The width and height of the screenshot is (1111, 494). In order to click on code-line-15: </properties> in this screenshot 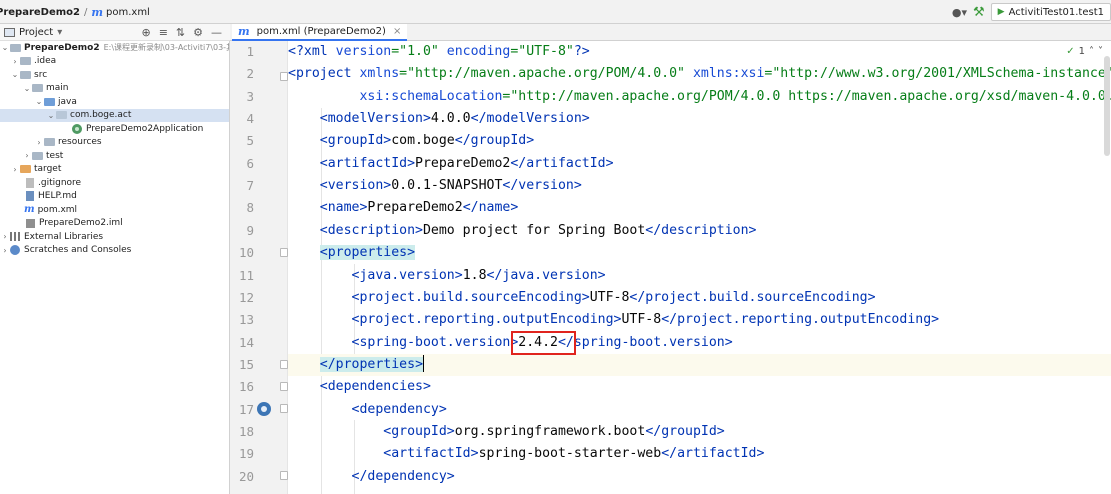, I will do `click(699, 365)`.